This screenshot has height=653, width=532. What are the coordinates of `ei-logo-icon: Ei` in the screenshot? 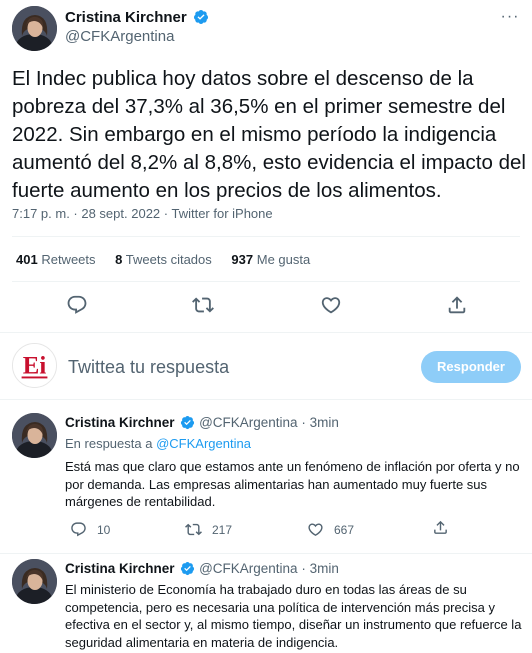 It's located at (34, 365).